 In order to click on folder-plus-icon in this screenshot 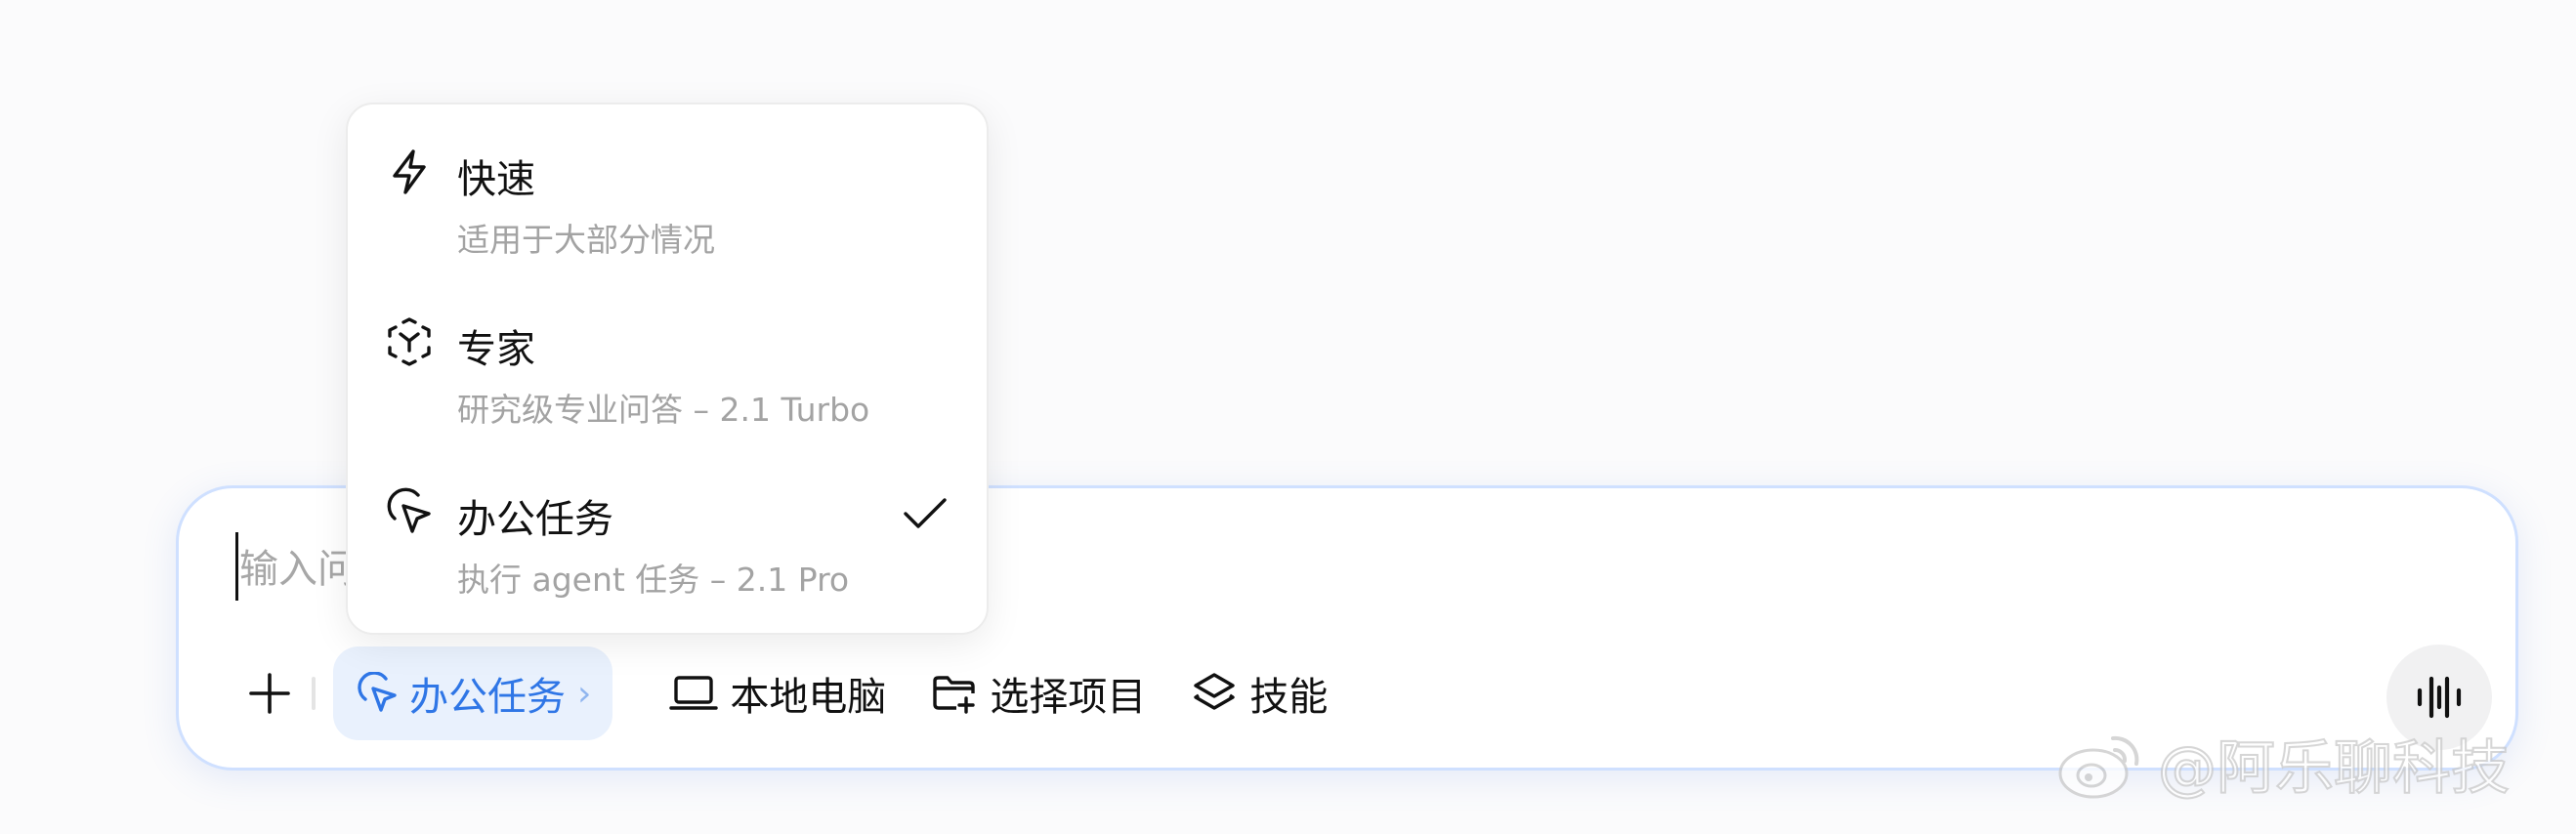, I will do `click(954, 695)`.